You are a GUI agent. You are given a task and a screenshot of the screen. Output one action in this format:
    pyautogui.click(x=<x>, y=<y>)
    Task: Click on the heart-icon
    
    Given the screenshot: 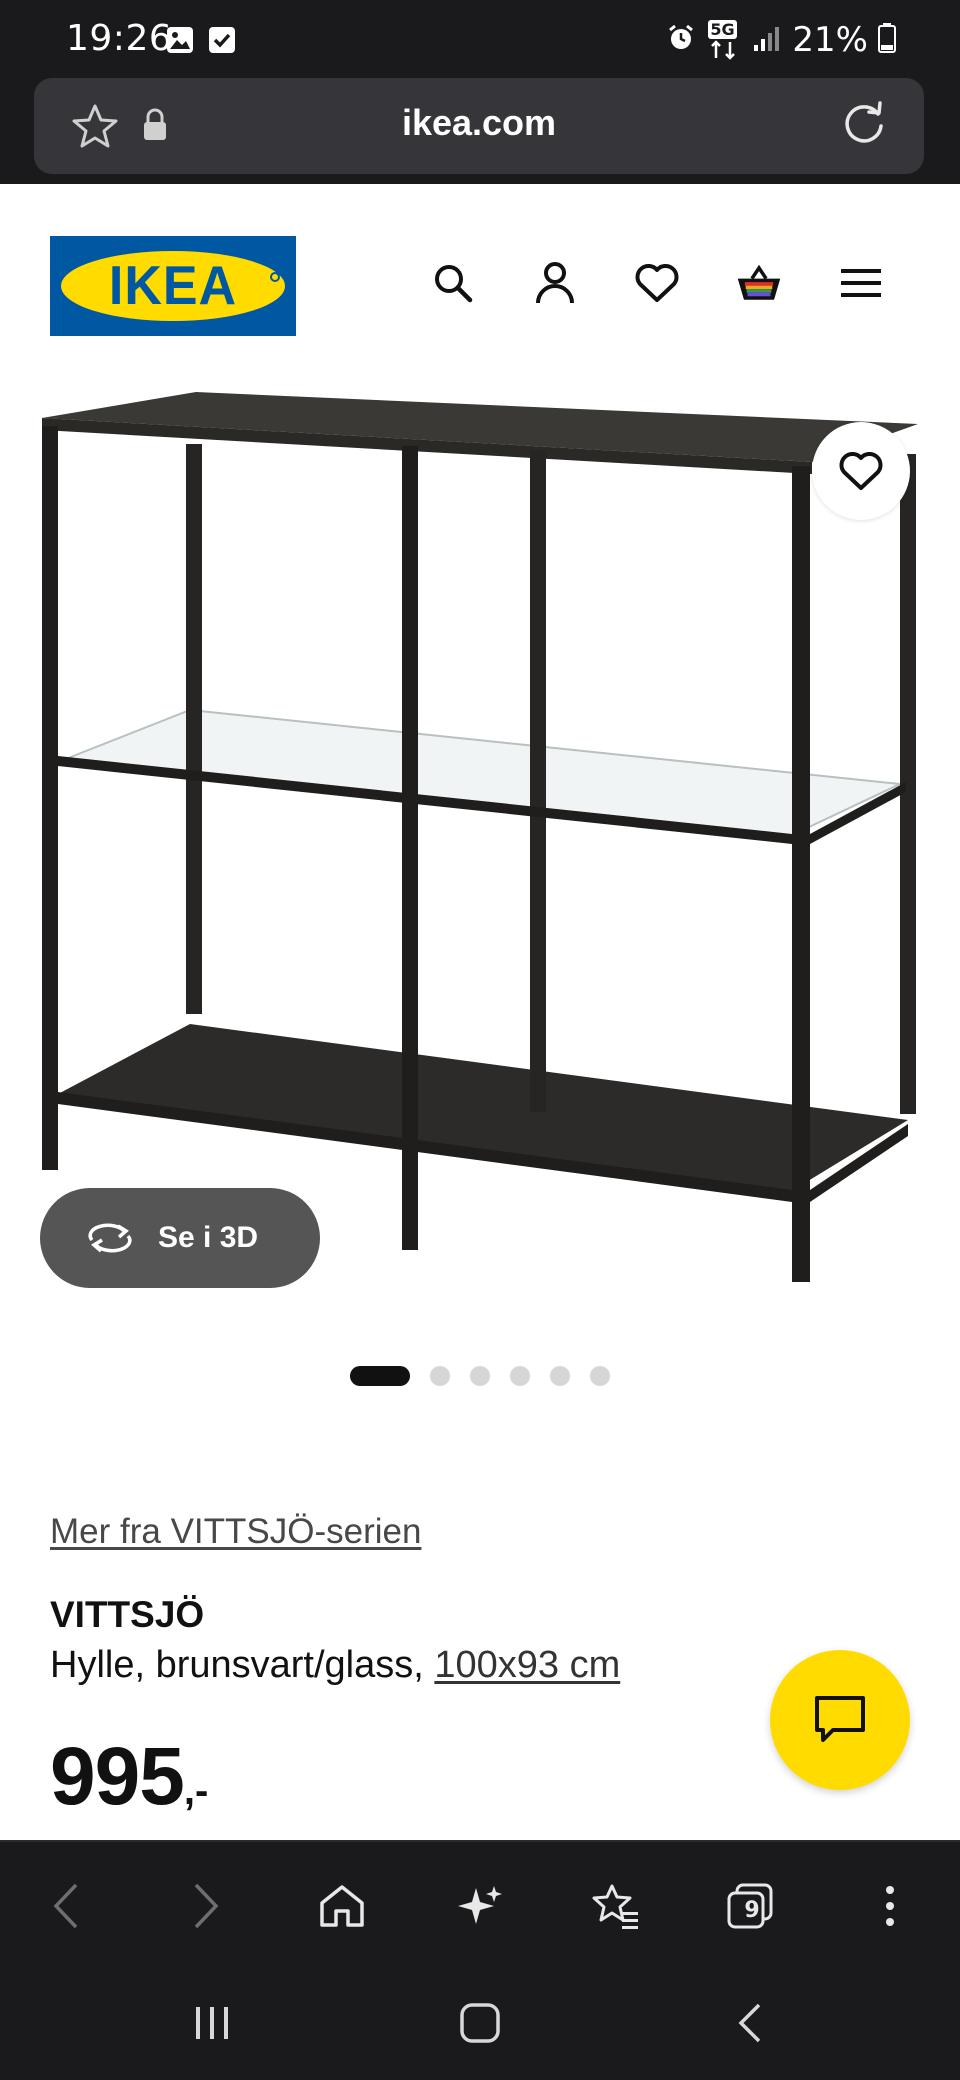 What is the action you would take?
    pyautogui.click(x=861, y=471)
    